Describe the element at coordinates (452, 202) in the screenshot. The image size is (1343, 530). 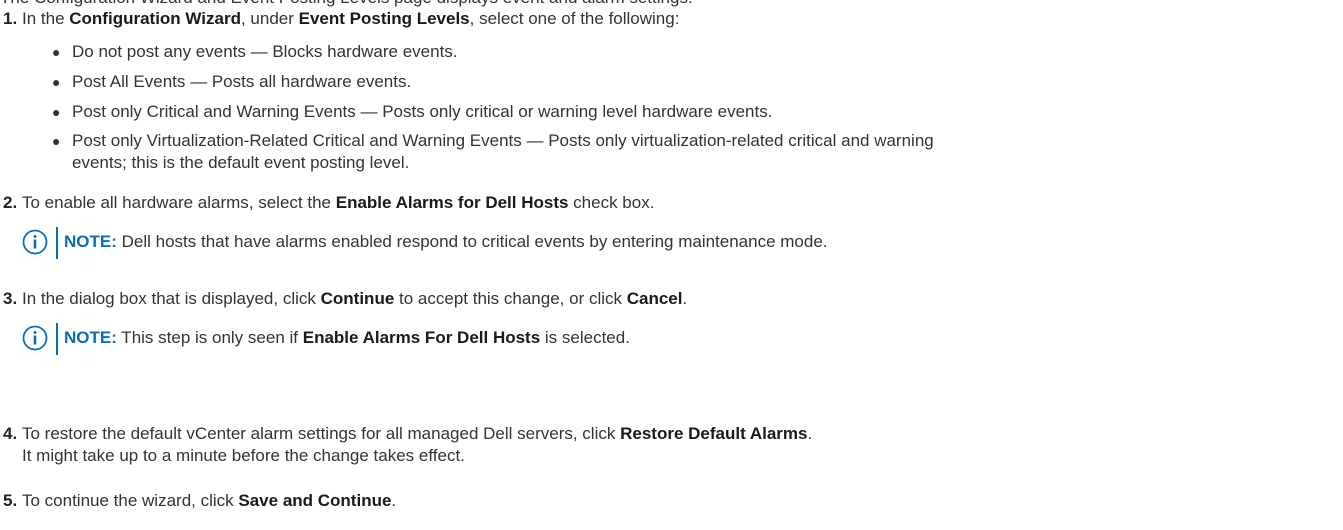
I see `bold-term: Enable Alarms for Dell Hosts` at that location.